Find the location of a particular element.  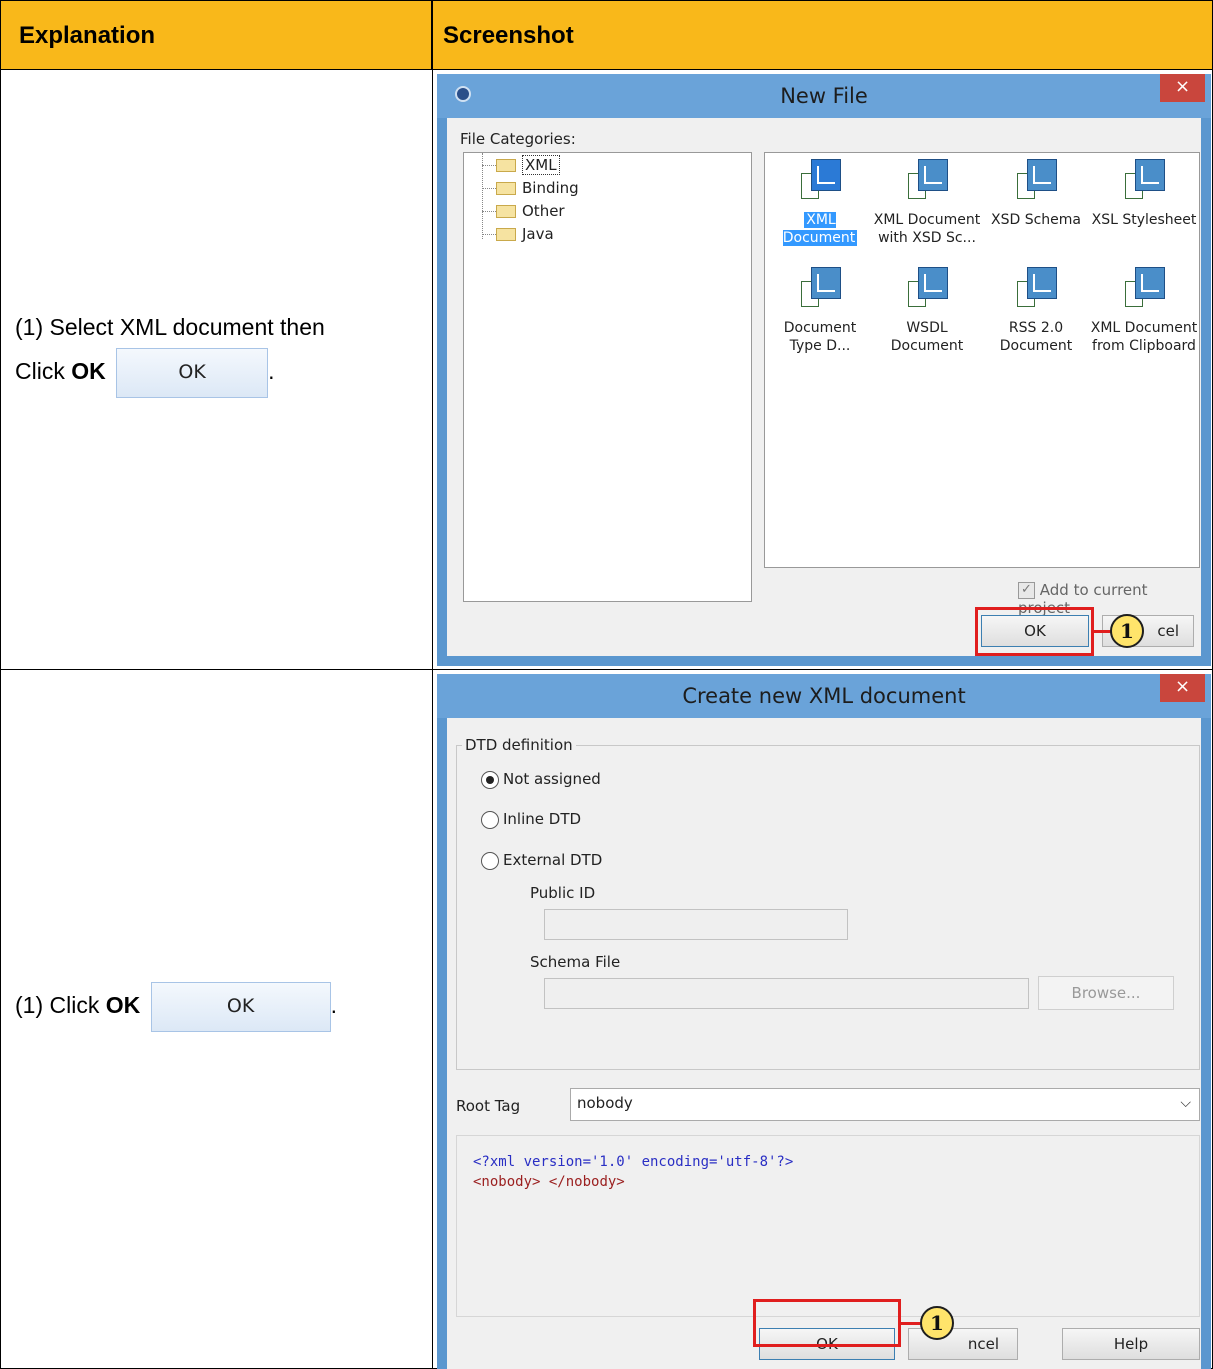

xsd-schema-icon is located at coordinates (1037, 182).